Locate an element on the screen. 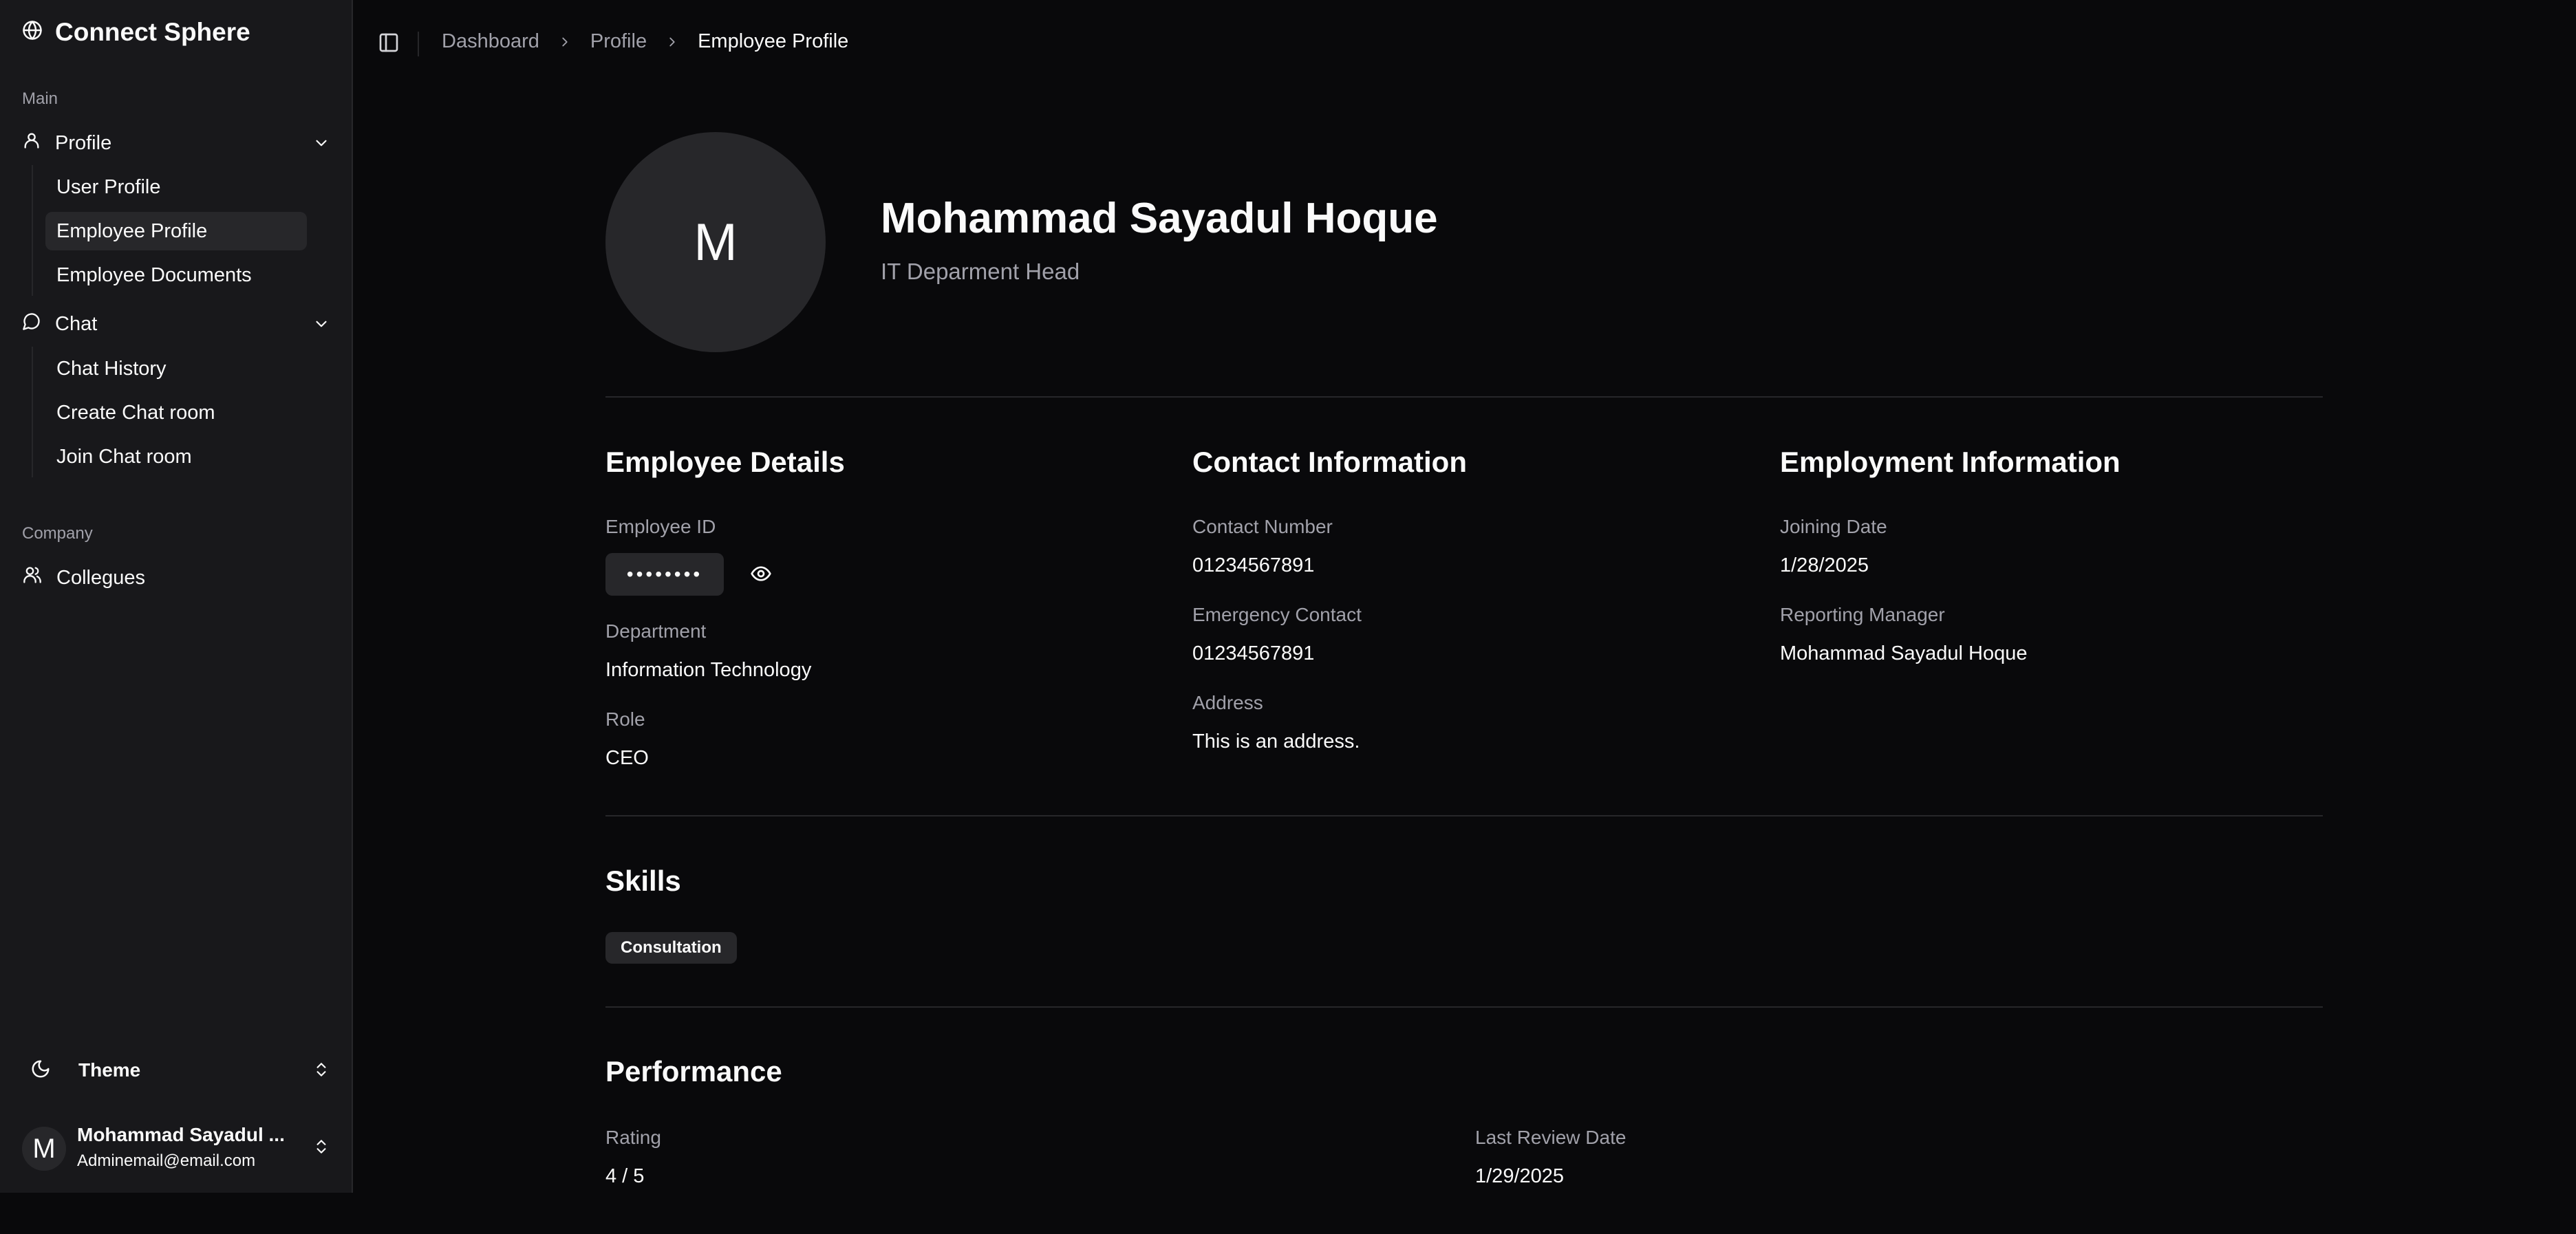 This screenshot has height=1234, width=2576. brand-name: Connect Sphere is located at coordinates (152, 32).